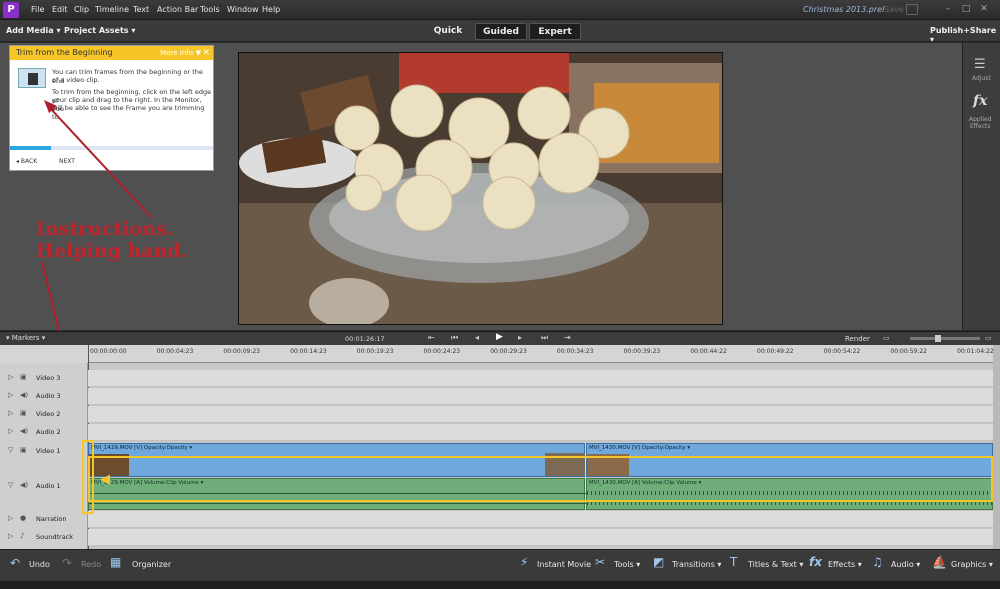 Image resolution: width=1000 pixels, height=589 pixels. Describe the element at coordinates (23, 518) in the screenshot. I see `narration-track-icon: ●` at that location.